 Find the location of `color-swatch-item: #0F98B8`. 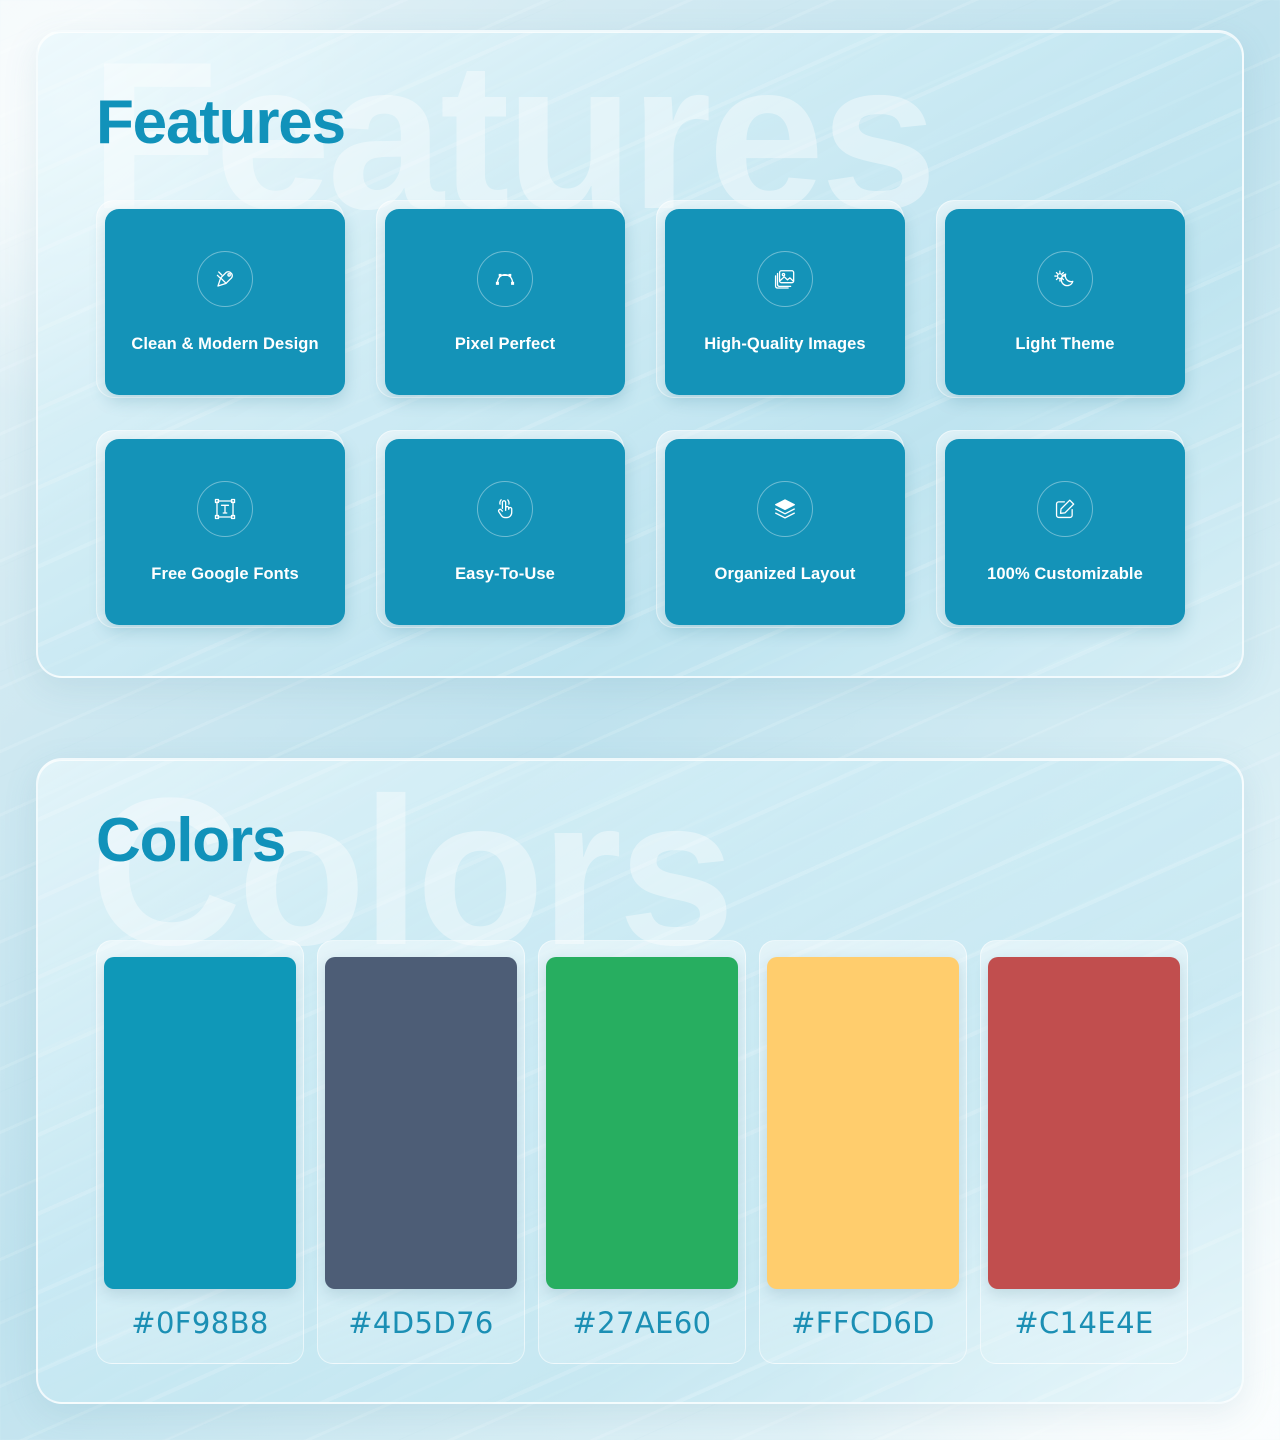

color-swatch-item: #0F98B8 is located at coordinates (200, 1152).